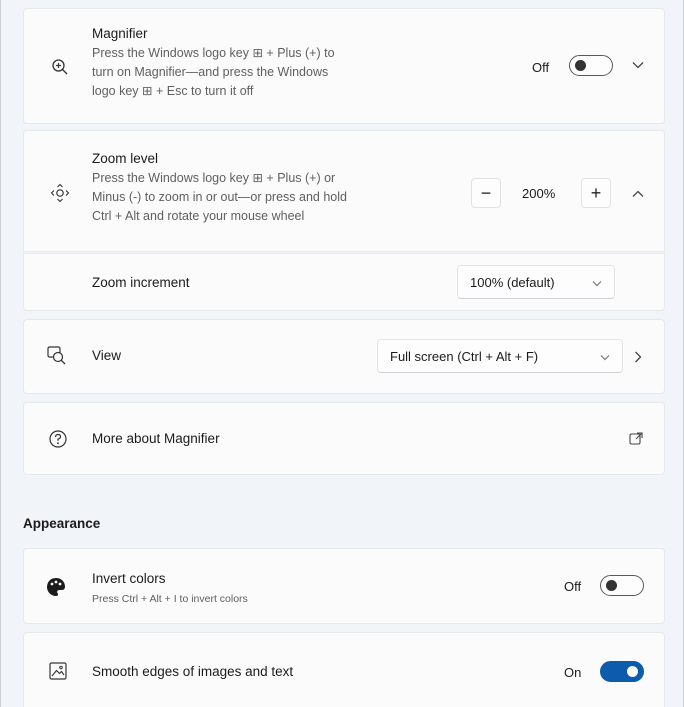  What do you see at coordinates (344, 669) in the screenshot?
I see `smooth-edges-card: Smooth edges of images and text On` at bounding box center [344, 669].